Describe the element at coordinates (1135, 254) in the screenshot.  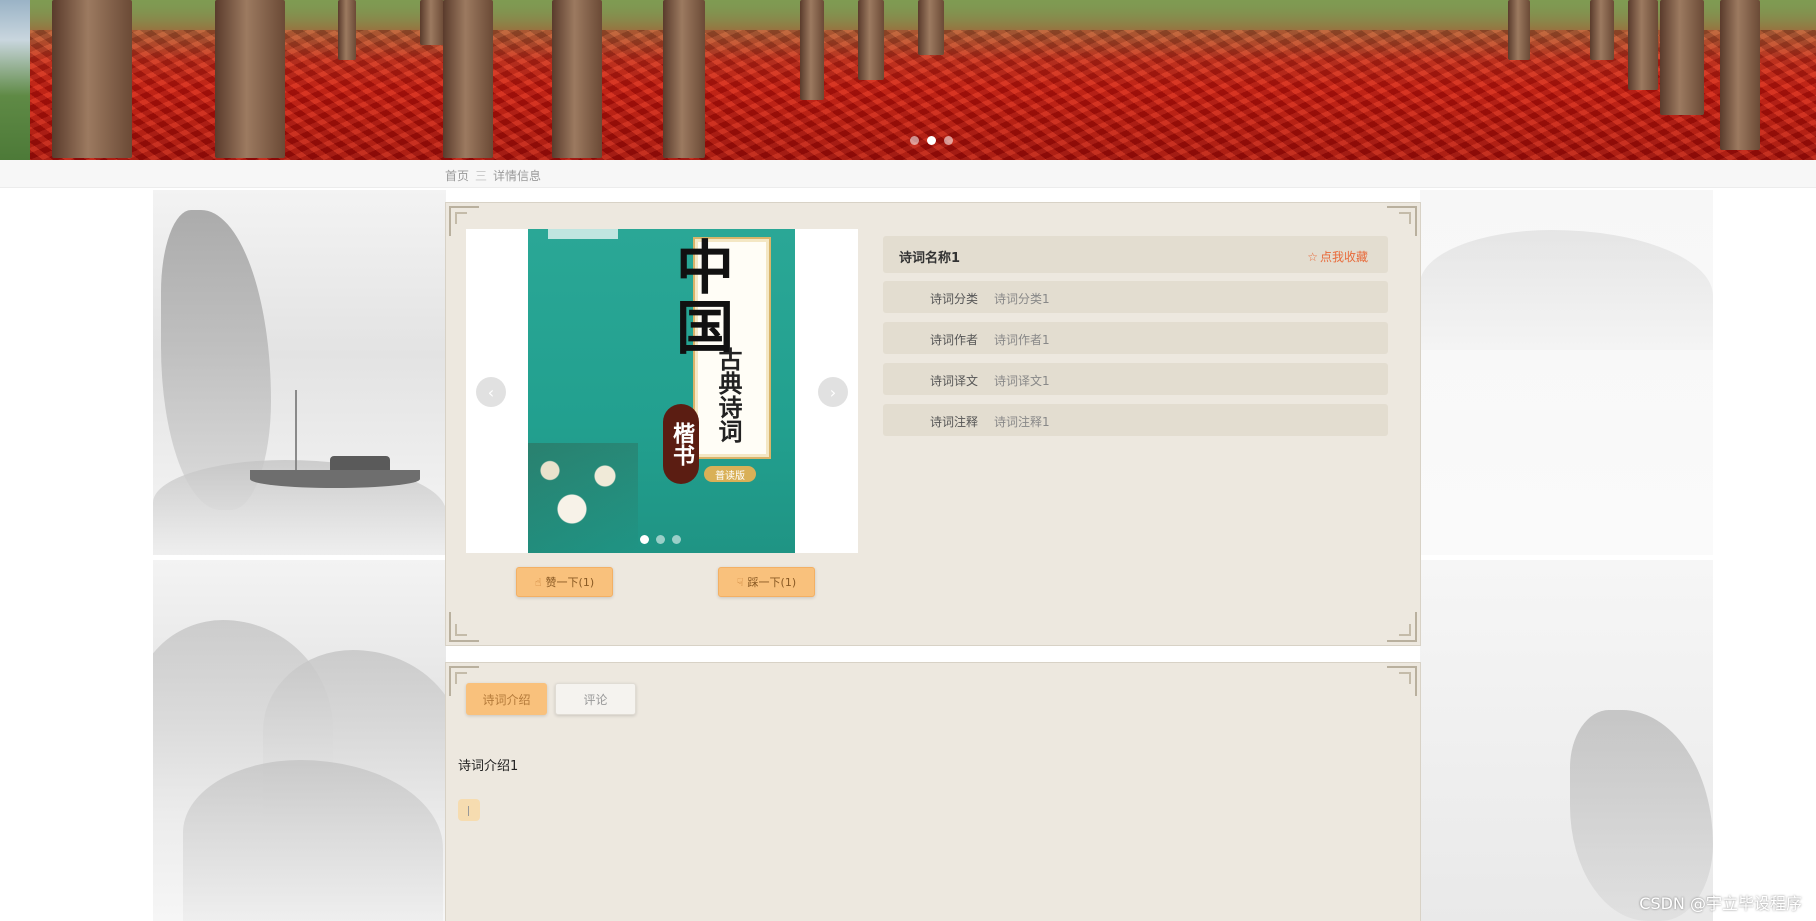
I see `poem-title-row: 诗词名称1 ☆ 点我收藏` at that location.